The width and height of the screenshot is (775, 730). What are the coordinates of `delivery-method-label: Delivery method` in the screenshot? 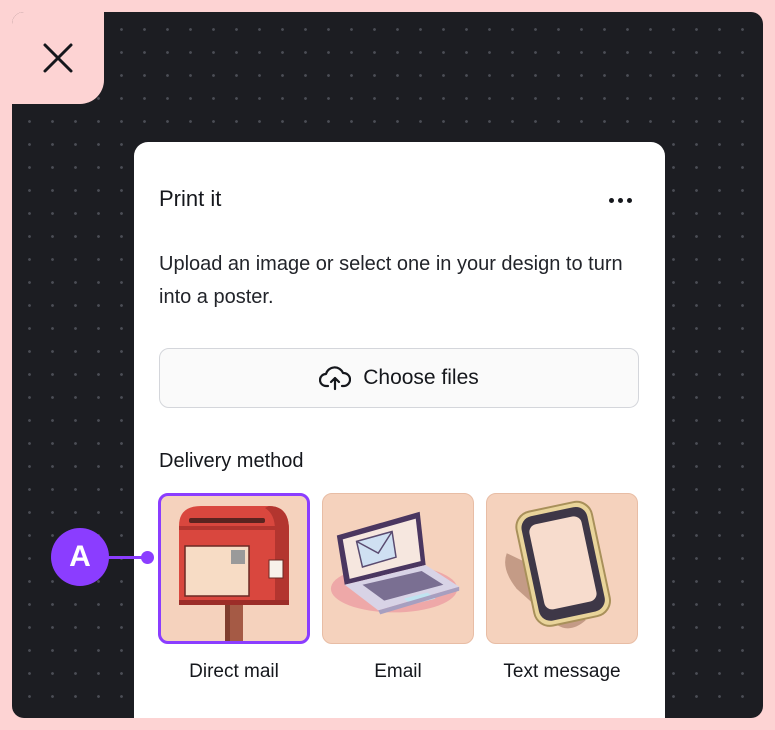 It's located at (231, 461).